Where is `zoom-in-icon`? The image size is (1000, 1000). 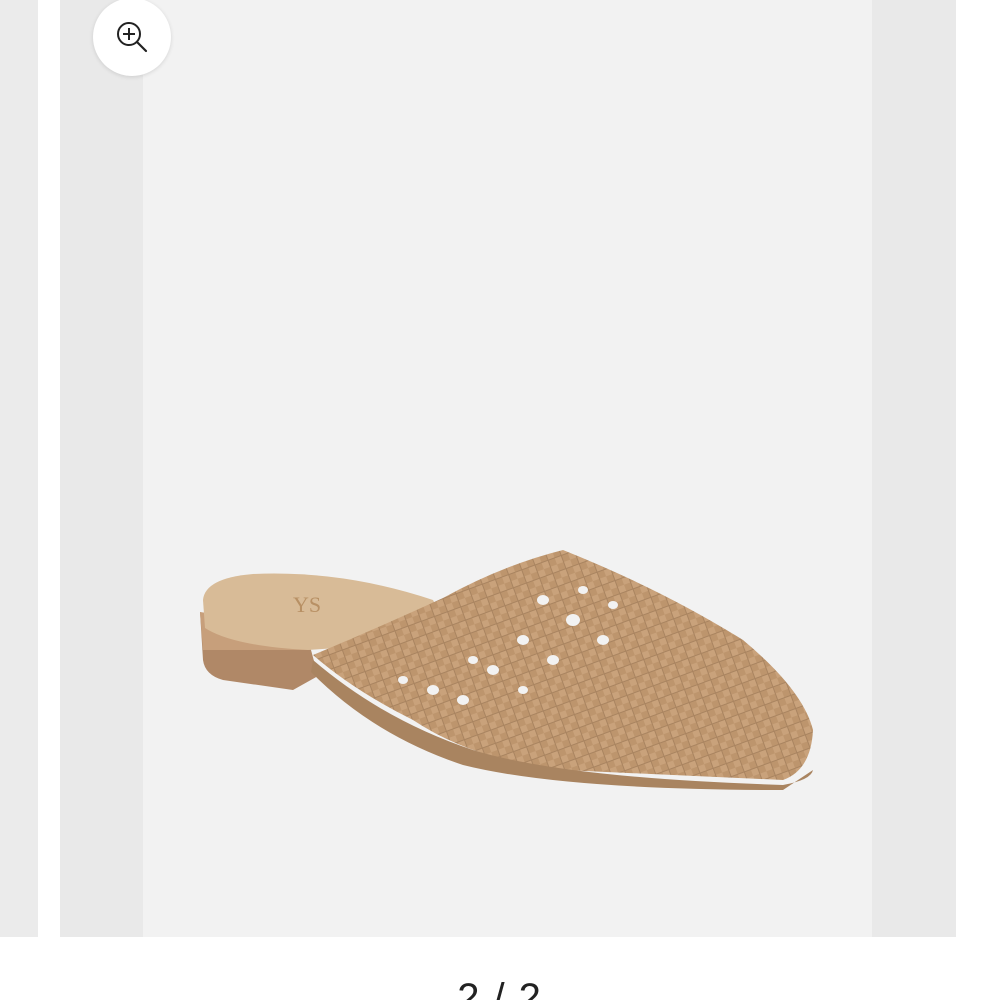 zoom-in-icon is located at coordinates (132, 37).